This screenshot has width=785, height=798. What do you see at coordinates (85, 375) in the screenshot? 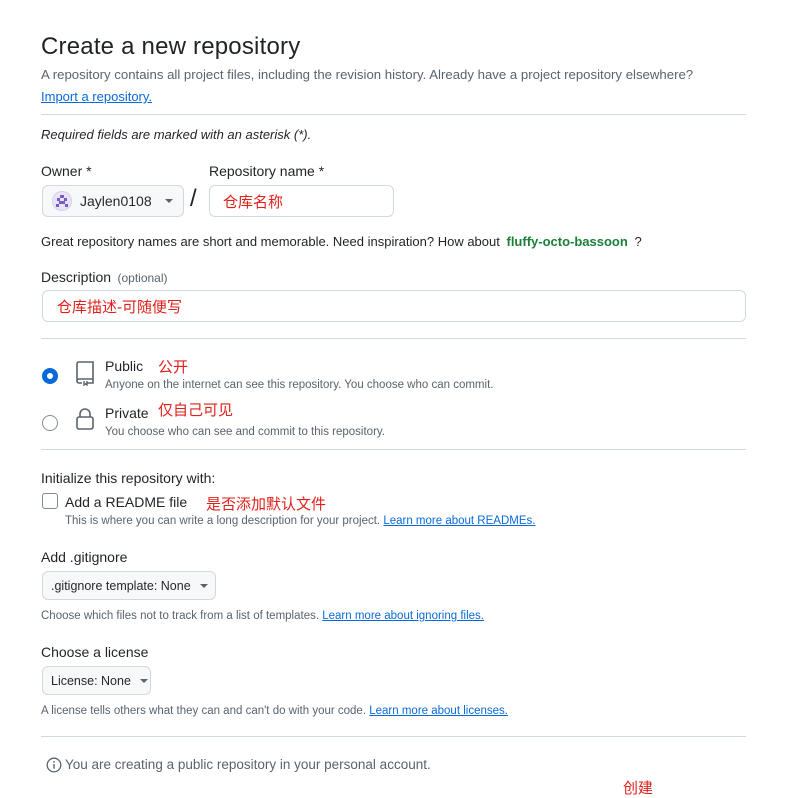
I see `repo-icon` at bounding box center [85, 375].